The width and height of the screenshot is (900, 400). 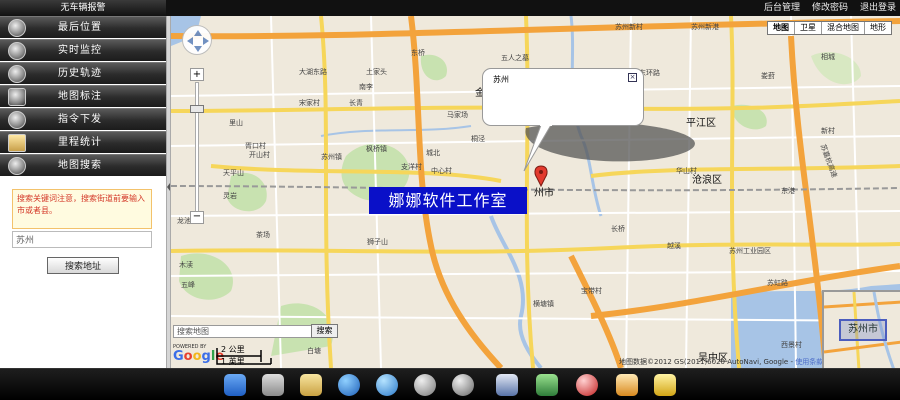 I want to click on map-label: 桐泾, so click(x=478, y=139).